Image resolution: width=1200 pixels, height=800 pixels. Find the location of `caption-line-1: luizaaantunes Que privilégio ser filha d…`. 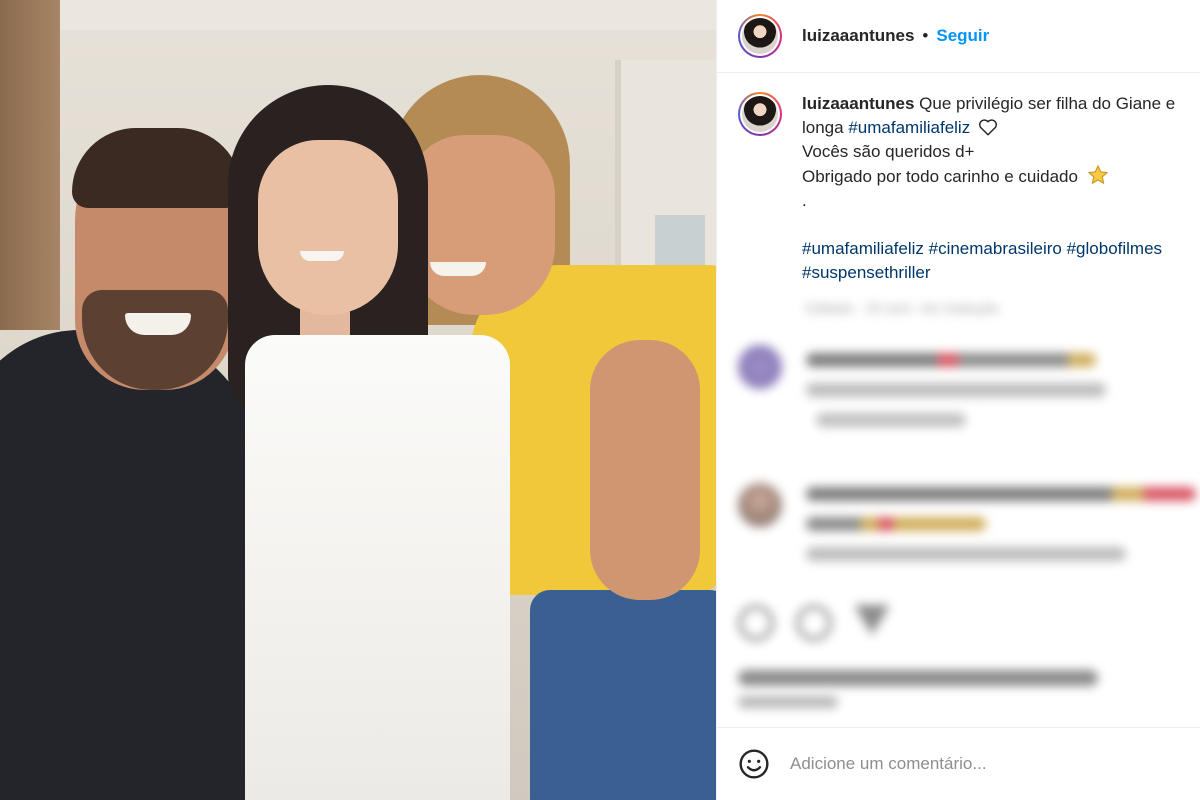

caption-line-1: luizaaantunes Que privilégio ser filha d… is located at coordinates (988, 104).